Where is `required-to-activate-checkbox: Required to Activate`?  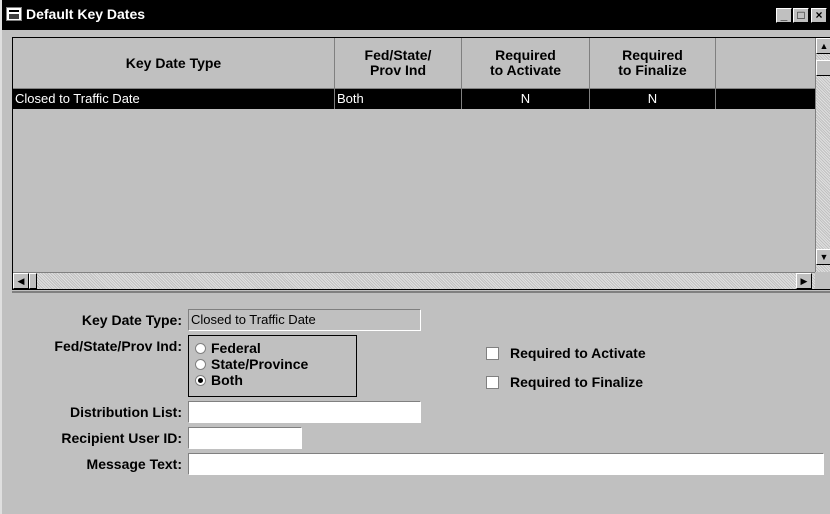
required-to-activate-checkbox: Required to Activate is located at coordinates (566, 353).